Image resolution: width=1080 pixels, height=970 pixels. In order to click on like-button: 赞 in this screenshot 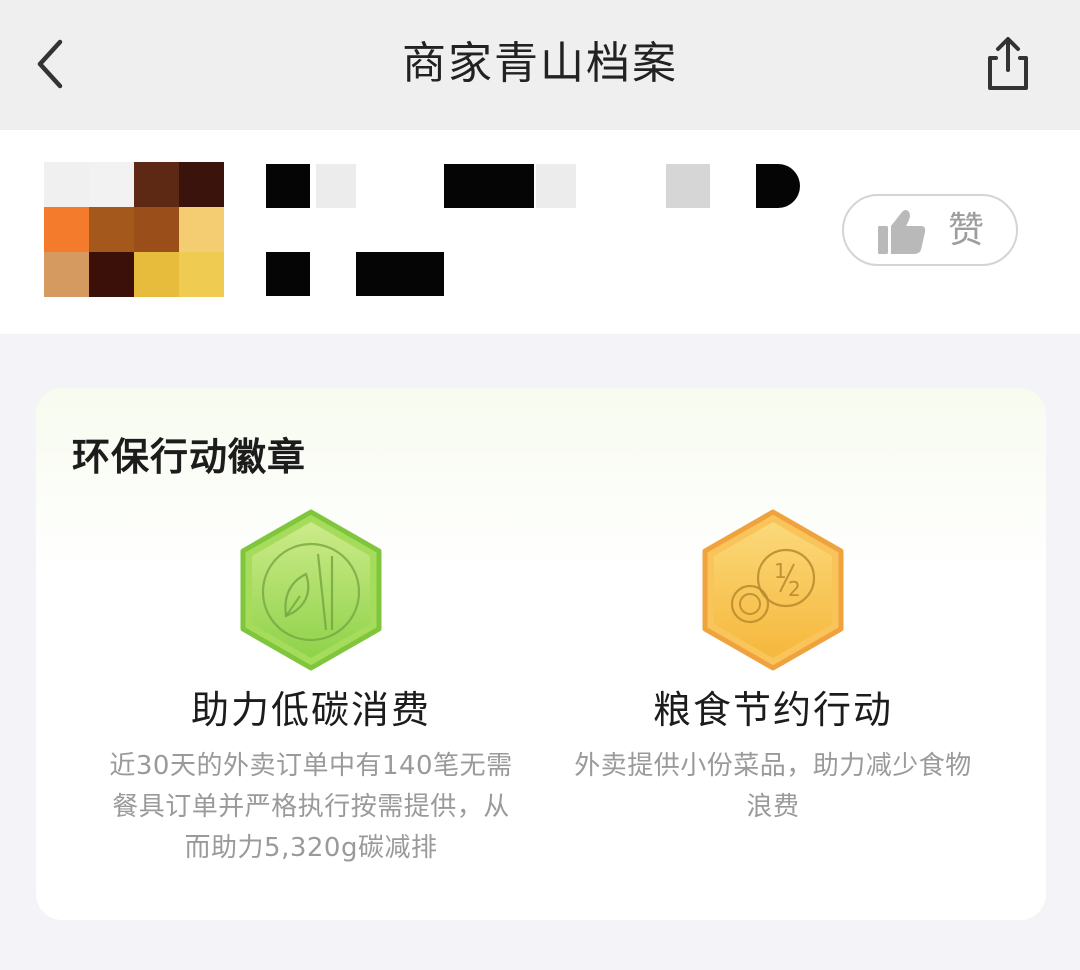, I will do `click(930, 230)`.